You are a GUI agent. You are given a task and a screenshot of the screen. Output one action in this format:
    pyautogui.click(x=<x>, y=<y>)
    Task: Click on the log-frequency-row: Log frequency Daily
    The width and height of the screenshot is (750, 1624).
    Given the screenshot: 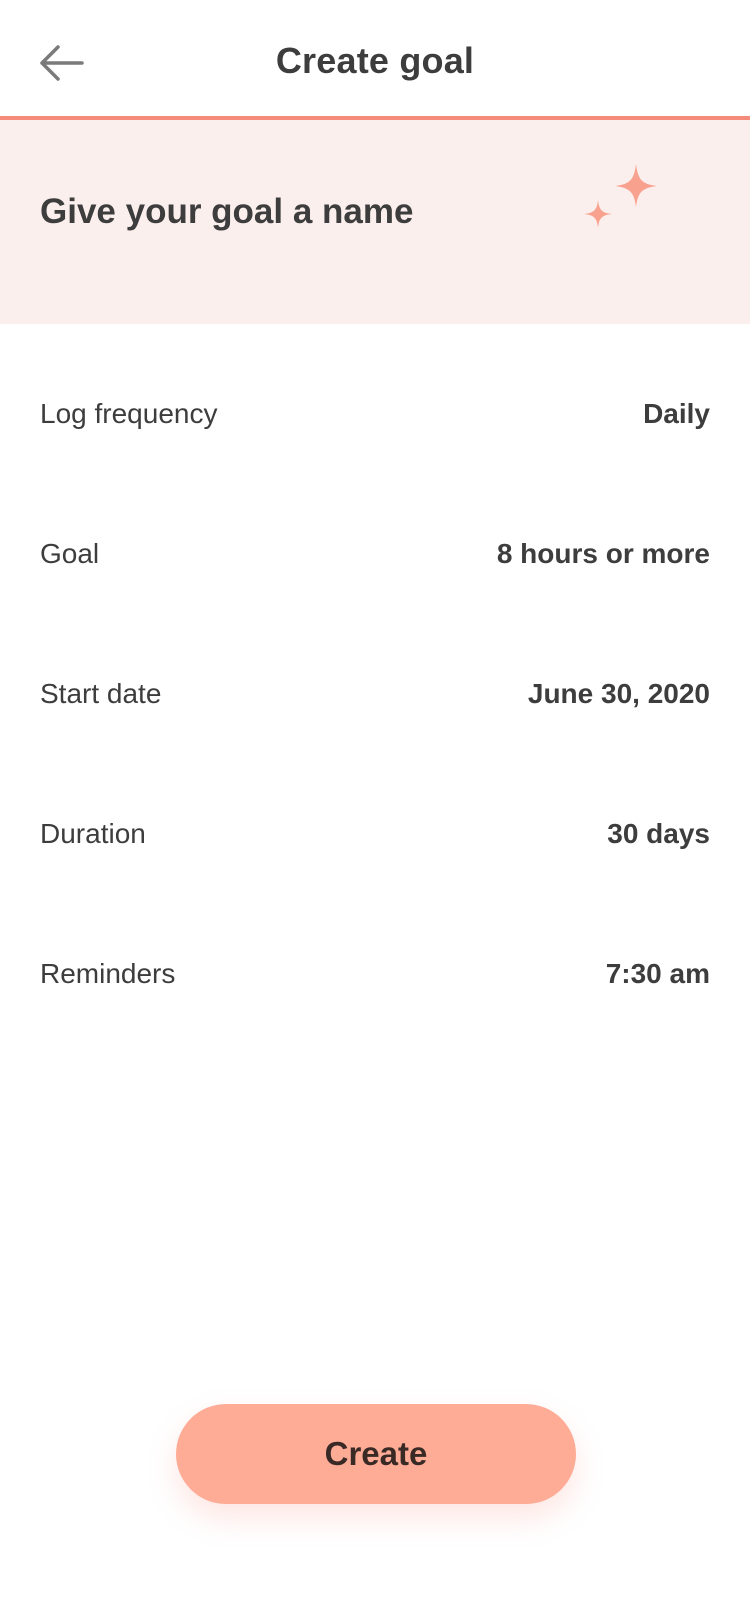 What is the action you would take?
    pyautogui.click(x=375, y=414)
    